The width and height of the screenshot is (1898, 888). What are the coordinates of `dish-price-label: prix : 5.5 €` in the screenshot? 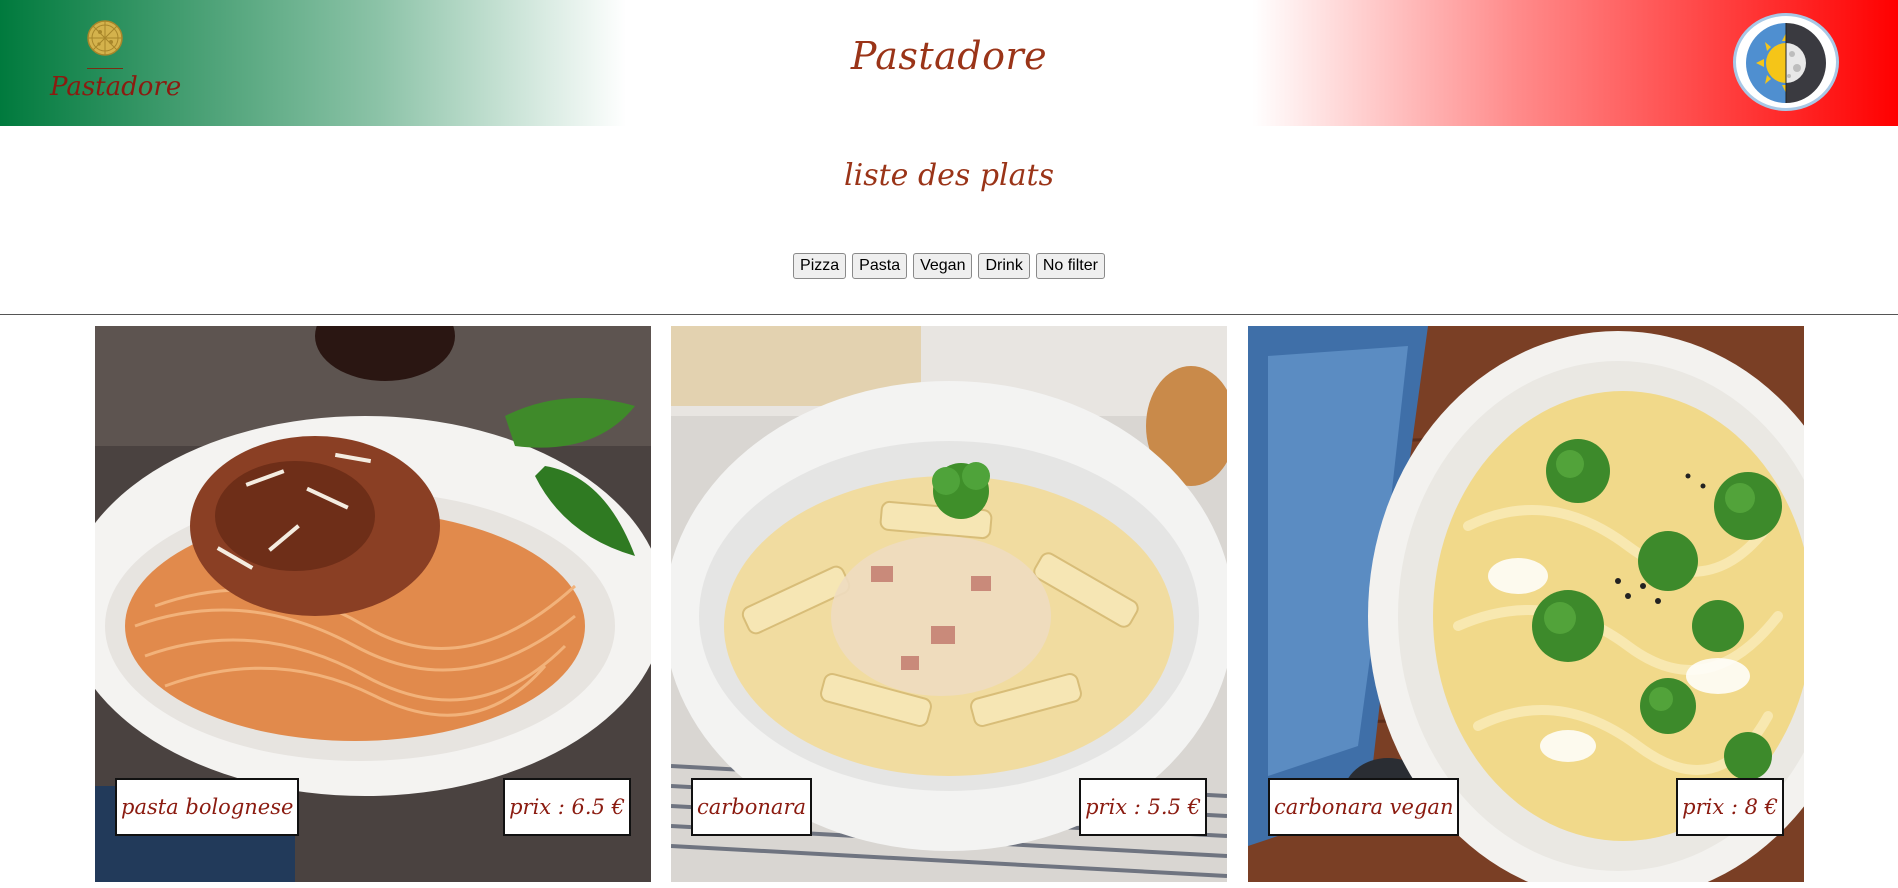 It's located at (1143, 807).